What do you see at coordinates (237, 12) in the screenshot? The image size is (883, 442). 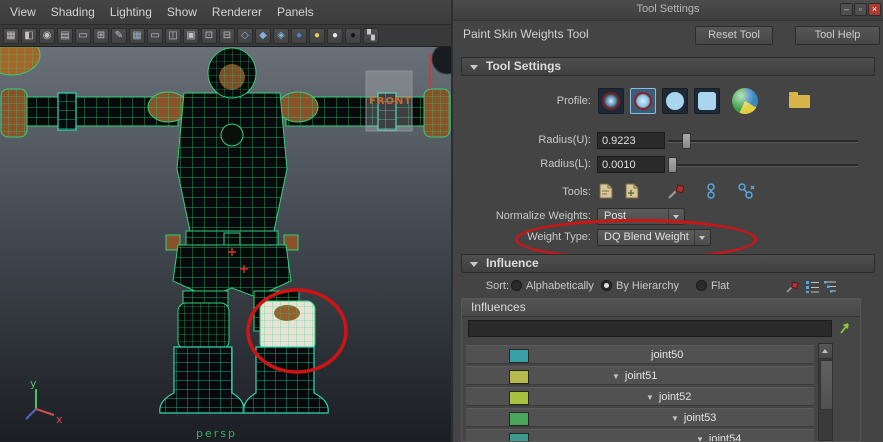 I see `menu-renderer: Renderer` at bounding box center [237, 12].